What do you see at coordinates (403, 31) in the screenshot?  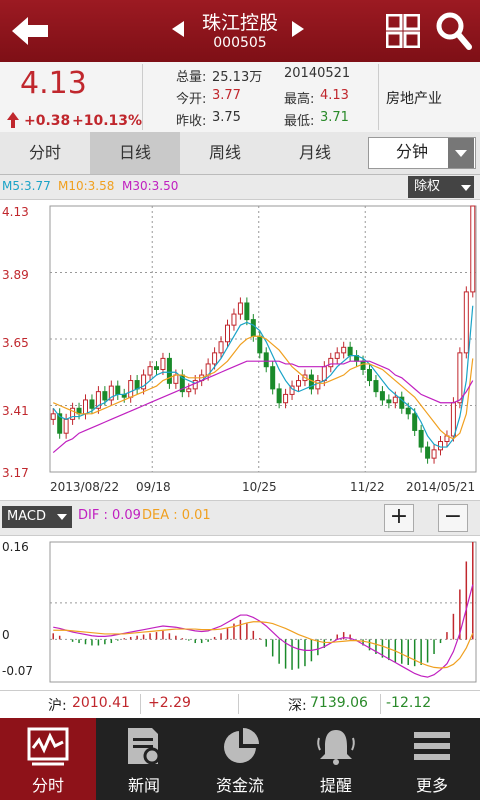 I see `grid-icon` at bounding box center [403, 31].